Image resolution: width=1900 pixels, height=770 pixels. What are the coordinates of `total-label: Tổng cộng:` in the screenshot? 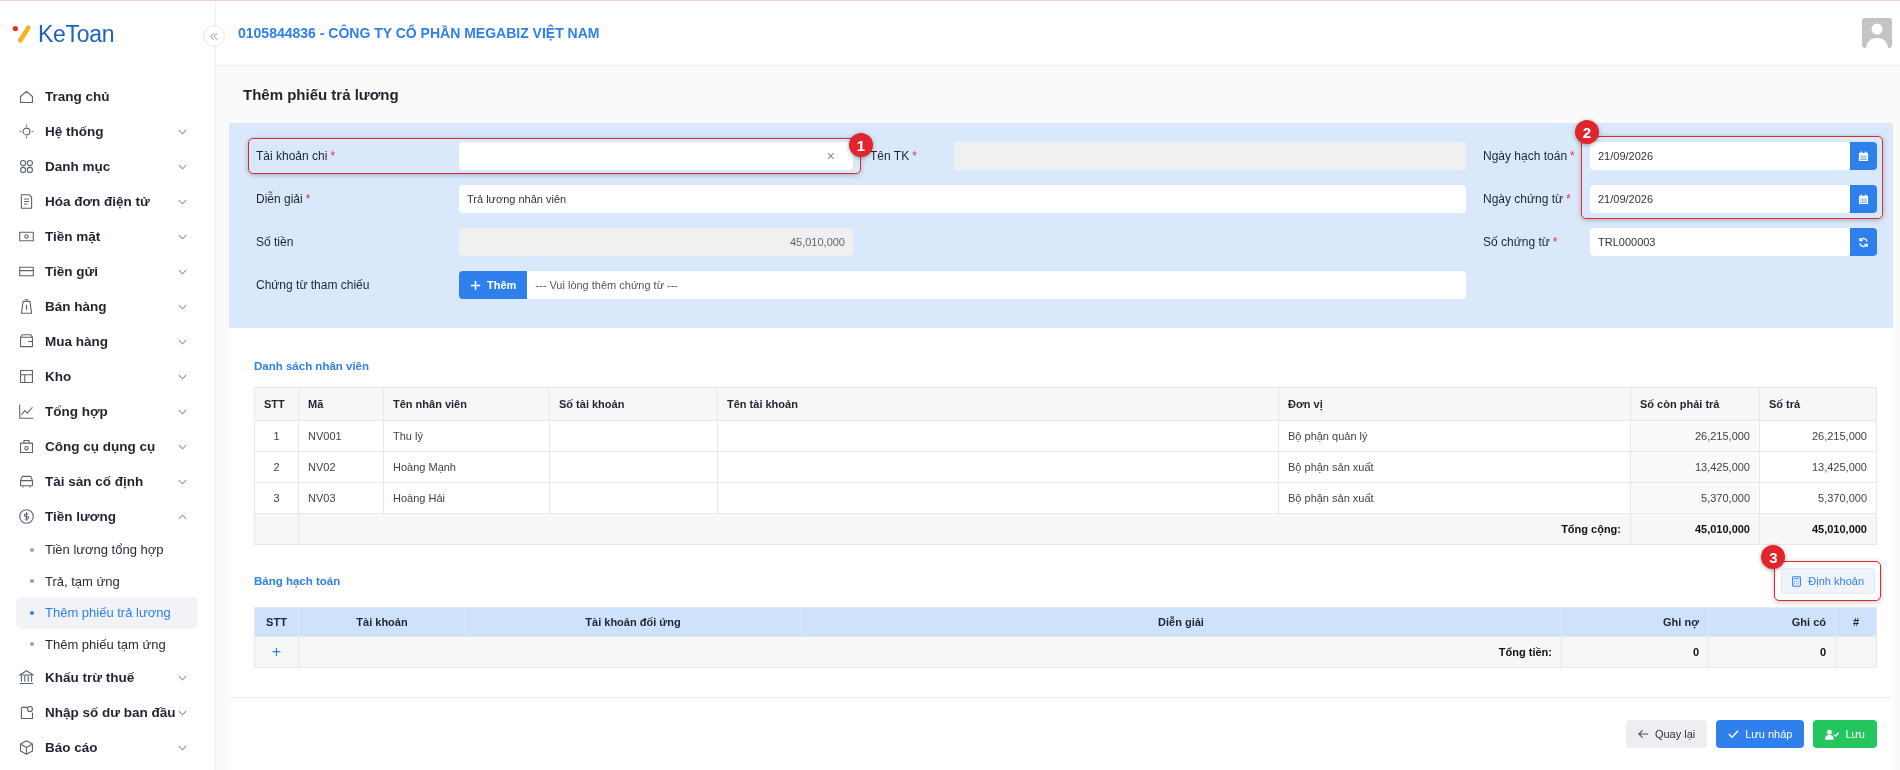 It's located at (964, 529).